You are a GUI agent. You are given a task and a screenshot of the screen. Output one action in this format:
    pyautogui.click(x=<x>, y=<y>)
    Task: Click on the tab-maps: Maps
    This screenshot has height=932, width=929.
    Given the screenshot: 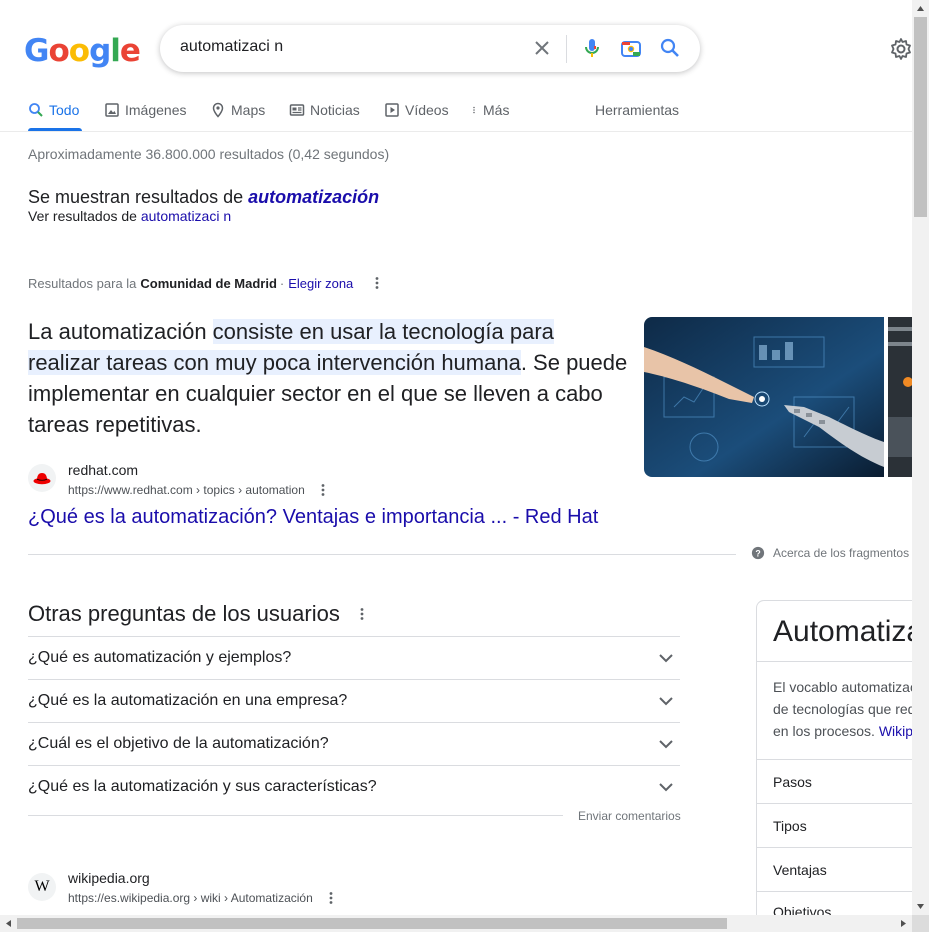 What is the action you would take?
    pyautogui.click(x=237, y=110)
    